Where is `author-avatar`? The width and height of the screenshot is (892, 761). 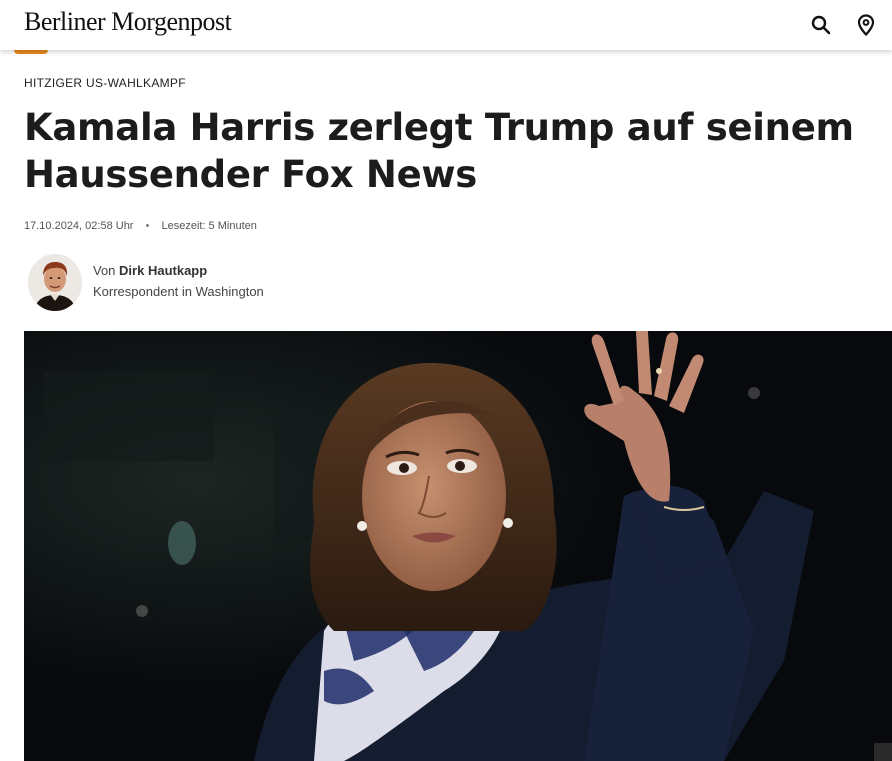
author-avatar is located at coordinates (55, 282).